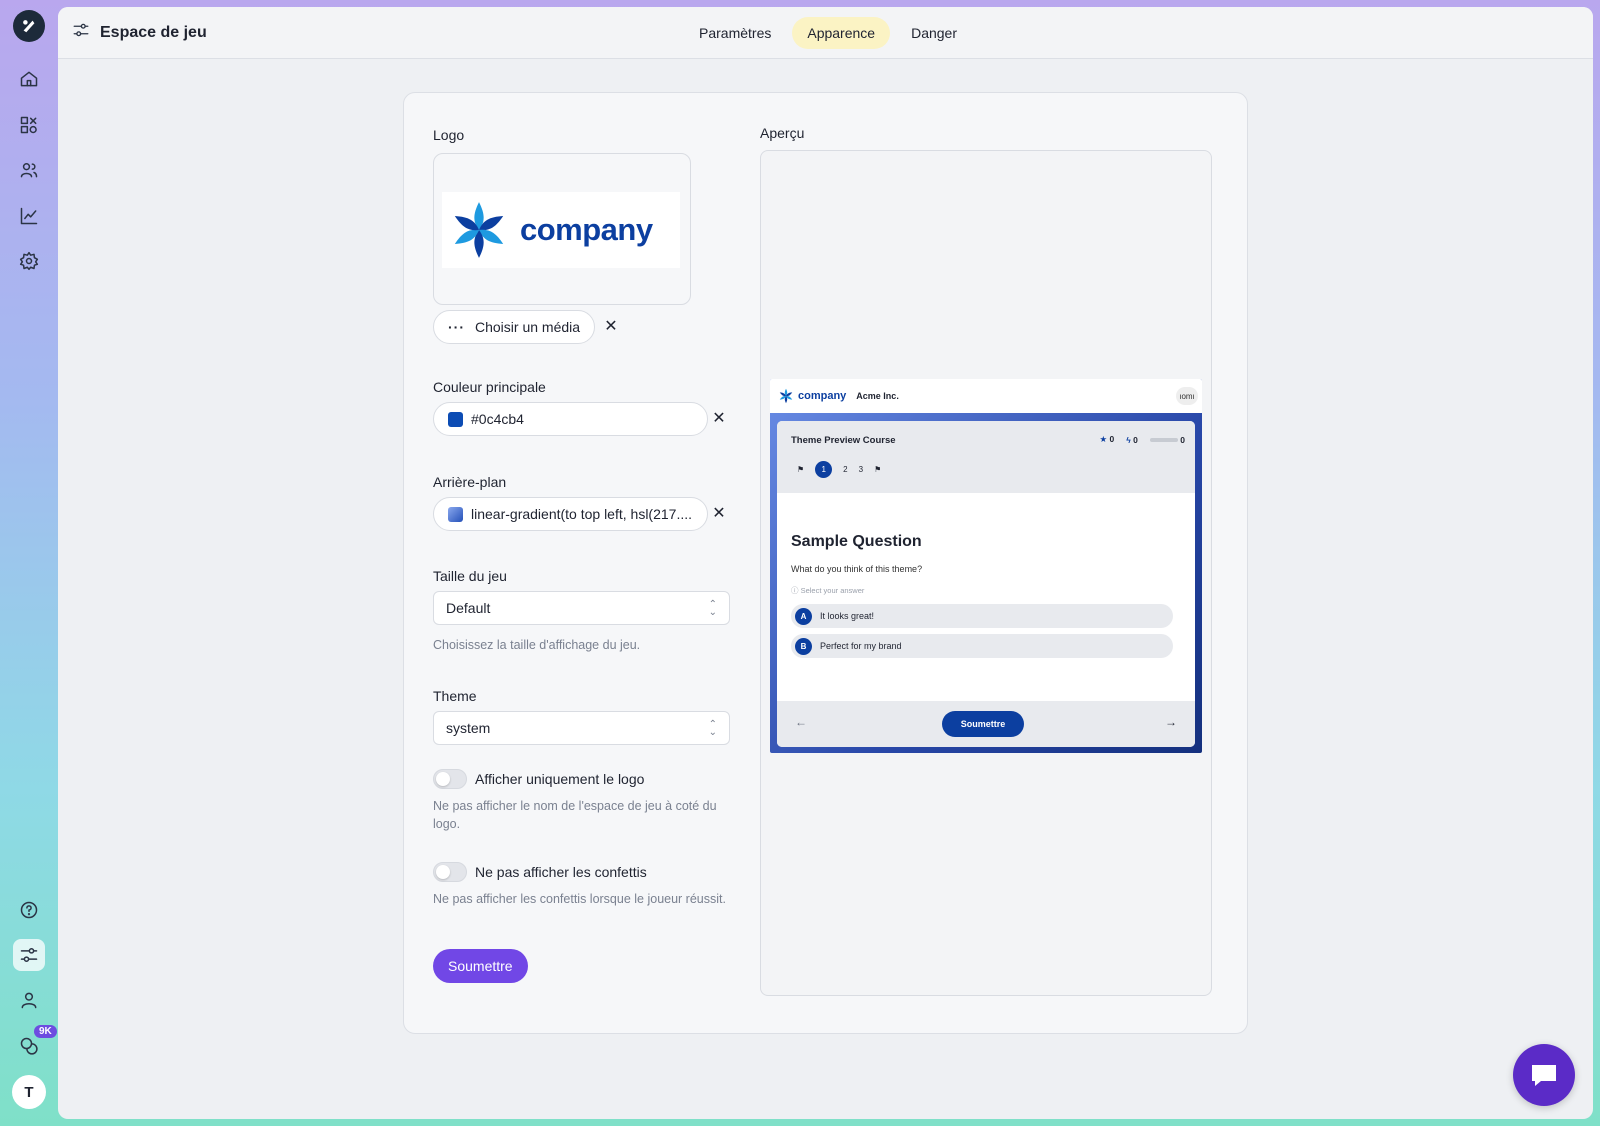  Describe the element at coordinates (468, 608) in the screenshot. I see `game-size-value: Default` at that location.